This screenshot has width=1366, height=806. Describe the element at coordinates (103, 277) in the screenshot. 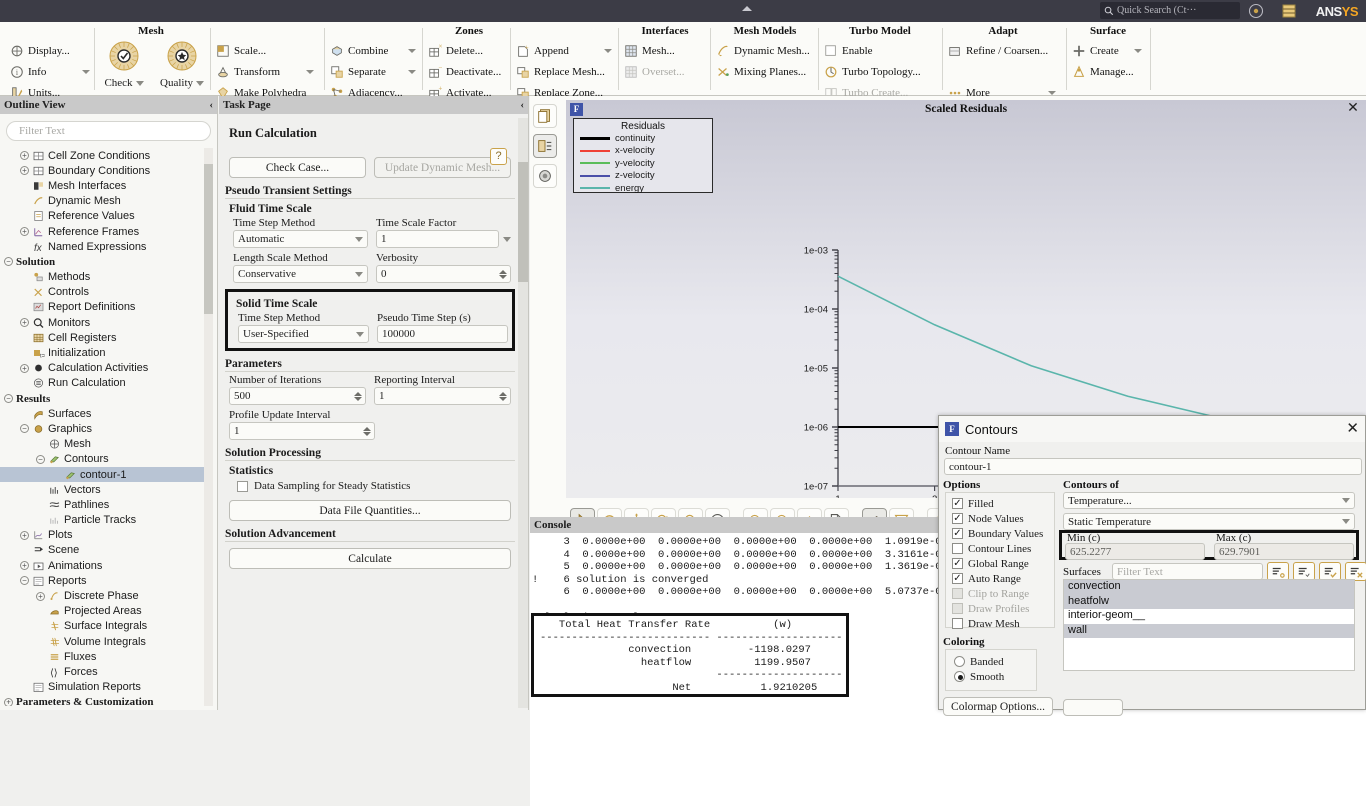

I see `outline-item-methods: Methods` at that location.